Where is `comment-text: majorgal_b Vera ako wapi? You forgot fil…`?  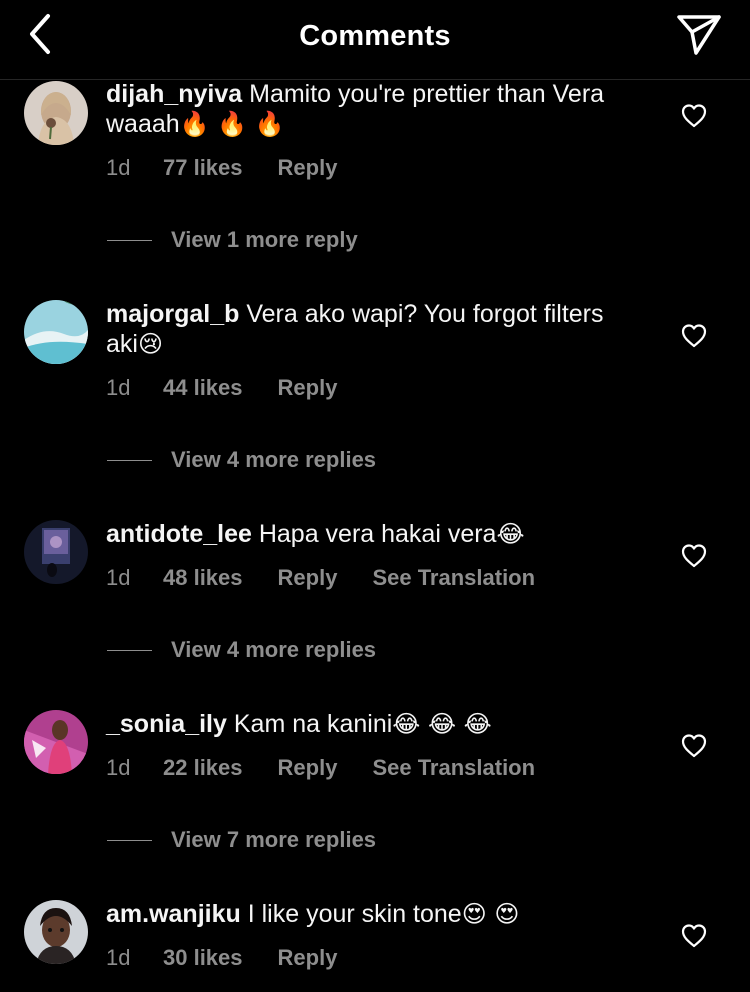 comment-text: majorgal_b Vera ako wapi? You forgot fil… is located at coordinates (356, 329).